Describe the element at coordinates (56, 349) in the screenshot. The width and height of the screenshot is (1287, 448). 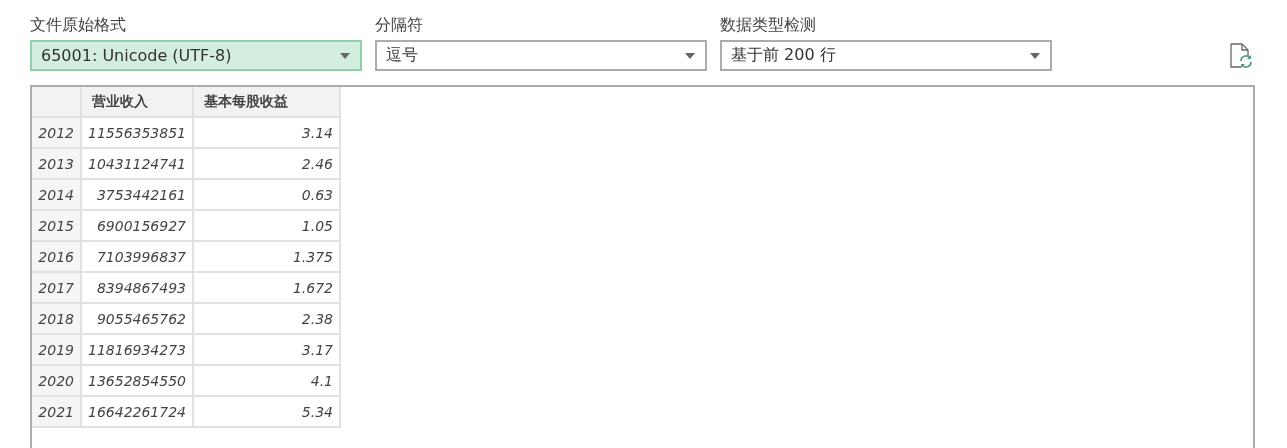
I see `row-number: 2019` at that location.